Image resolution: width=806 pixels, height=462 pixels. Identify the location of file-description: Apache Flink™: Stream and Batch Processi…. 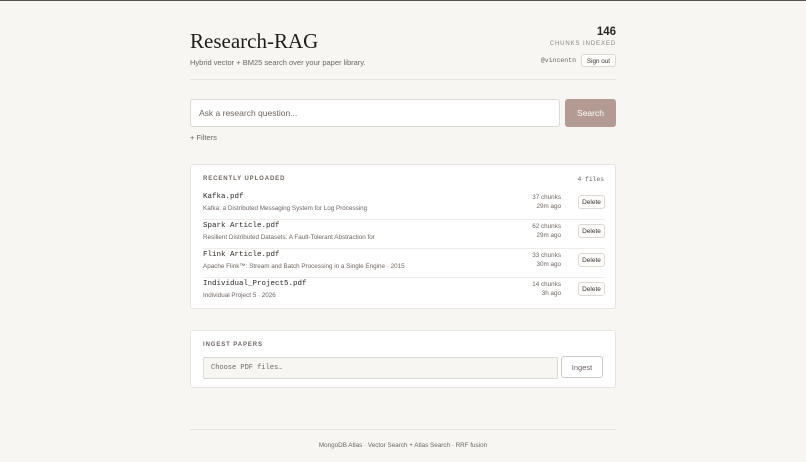
(304, 266).